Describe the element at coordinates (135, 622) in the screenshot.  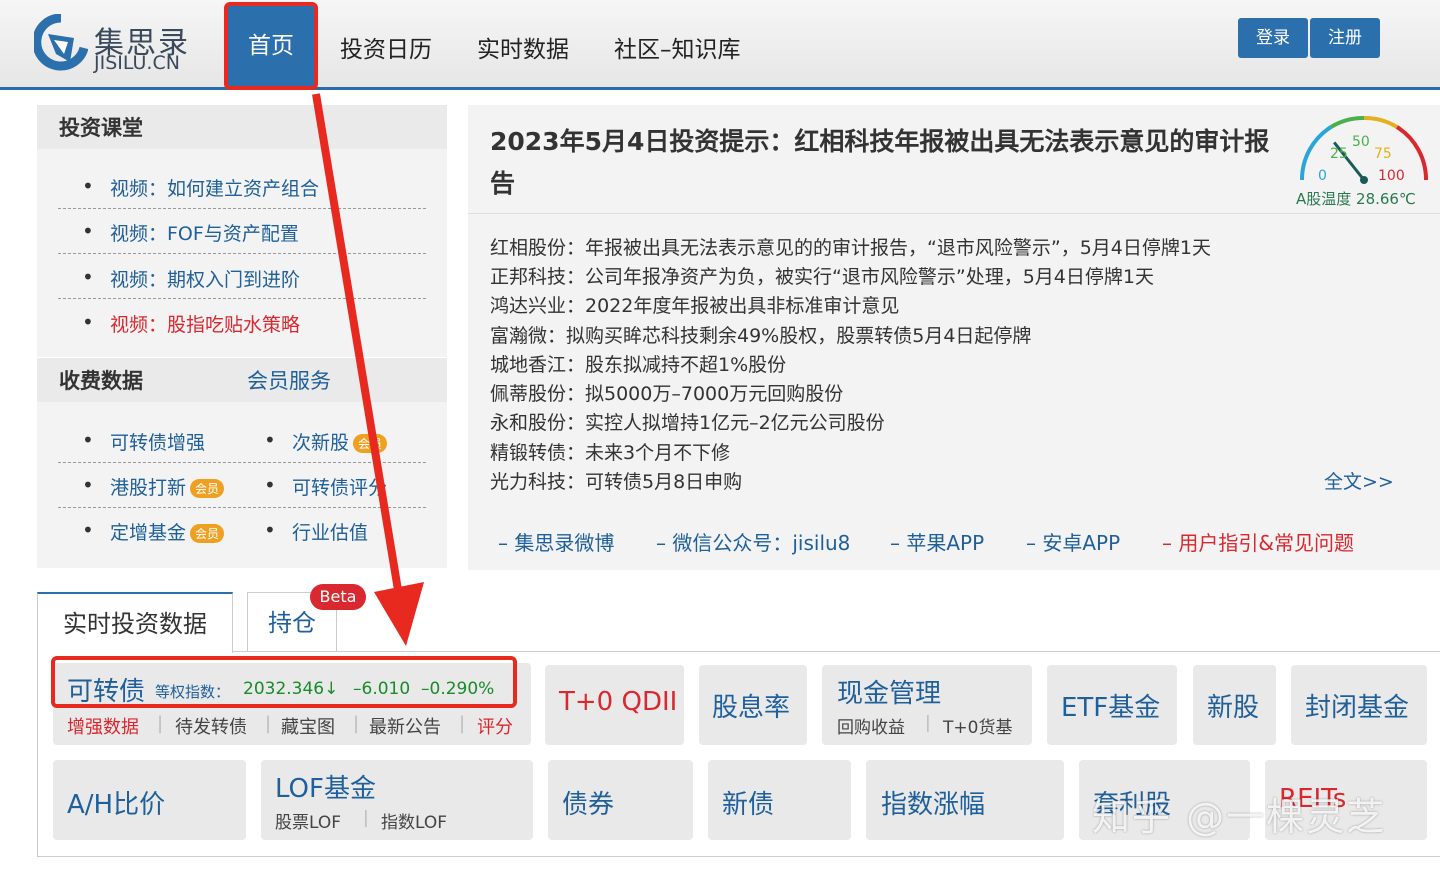
I see `tab-realtime: 实时投资数据` at that location.